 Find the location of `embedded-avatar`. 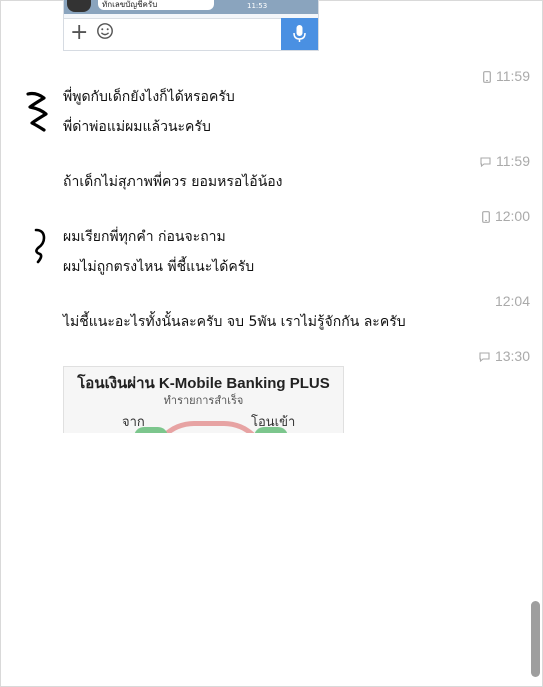

embedded-avatar is located at coordinates (79, 6).